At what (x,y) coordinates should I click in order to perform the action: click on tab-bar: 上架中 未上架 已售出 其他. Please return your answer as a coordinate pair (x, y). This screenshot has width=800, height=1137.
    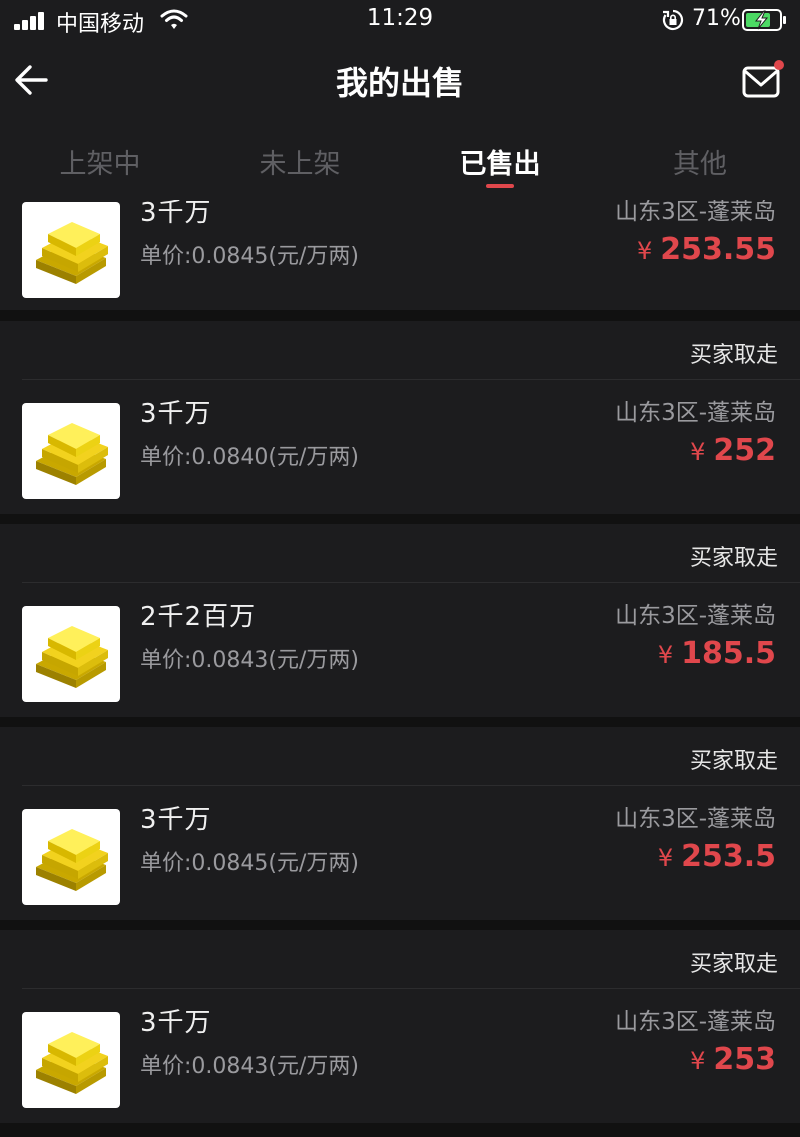
    Looking at the image, I should click on (400, 162).